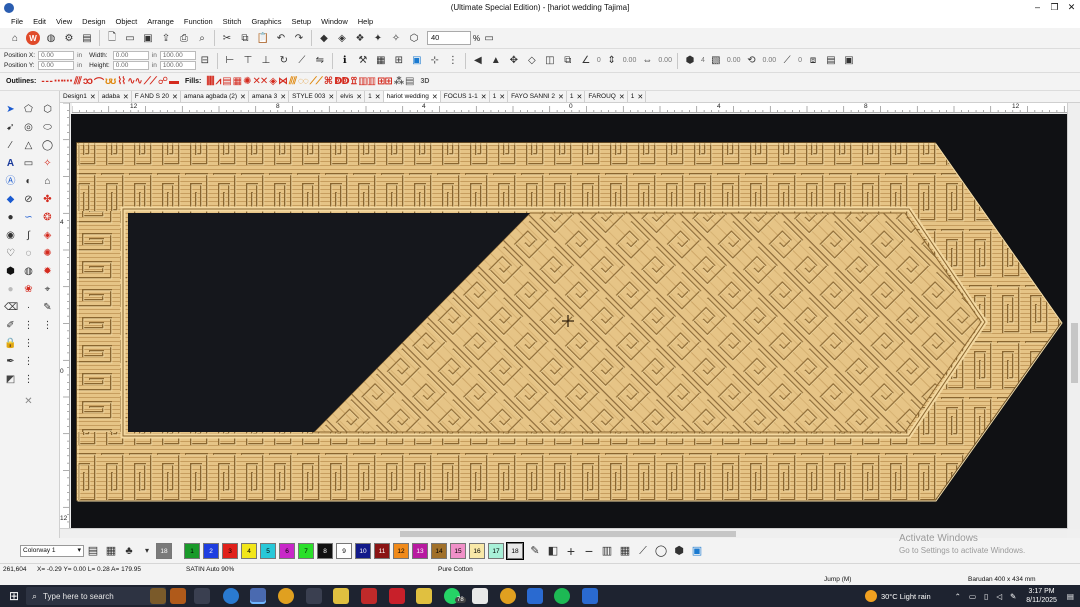  I want to click on clock: 3:17 PM 8/11/2025, so click(1041, 596).